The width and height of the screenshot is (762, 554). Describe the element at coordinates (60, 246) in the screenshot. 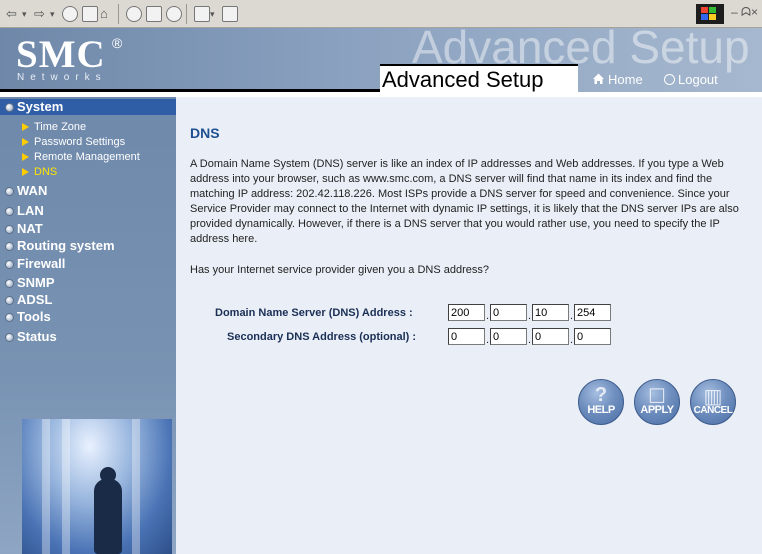

I see `sidebar-item-routing-system: Routing system` at that location.